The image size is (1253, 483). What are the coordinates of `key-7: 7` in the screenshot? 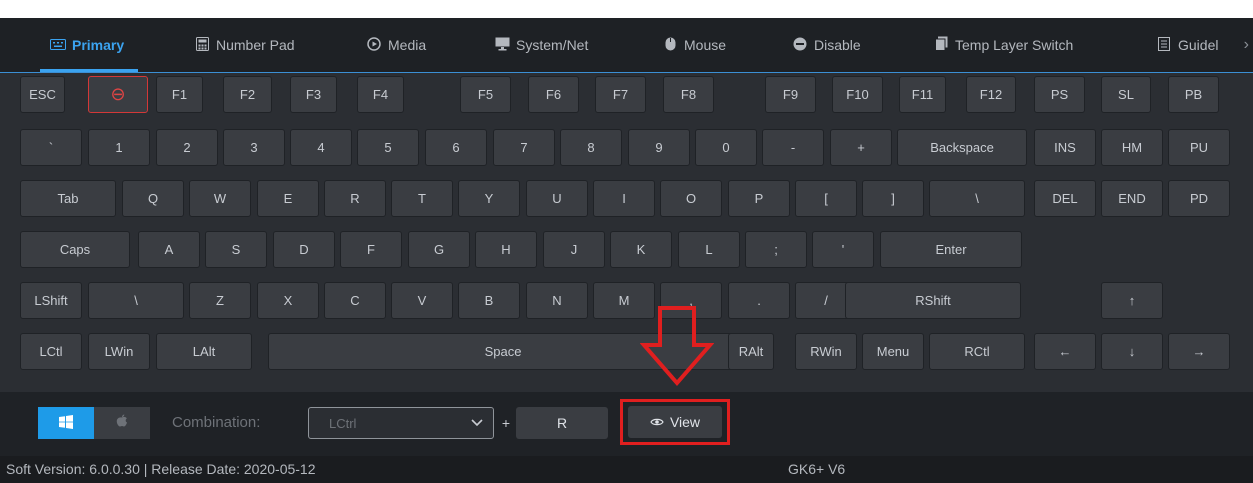 It's located at (524, 147).